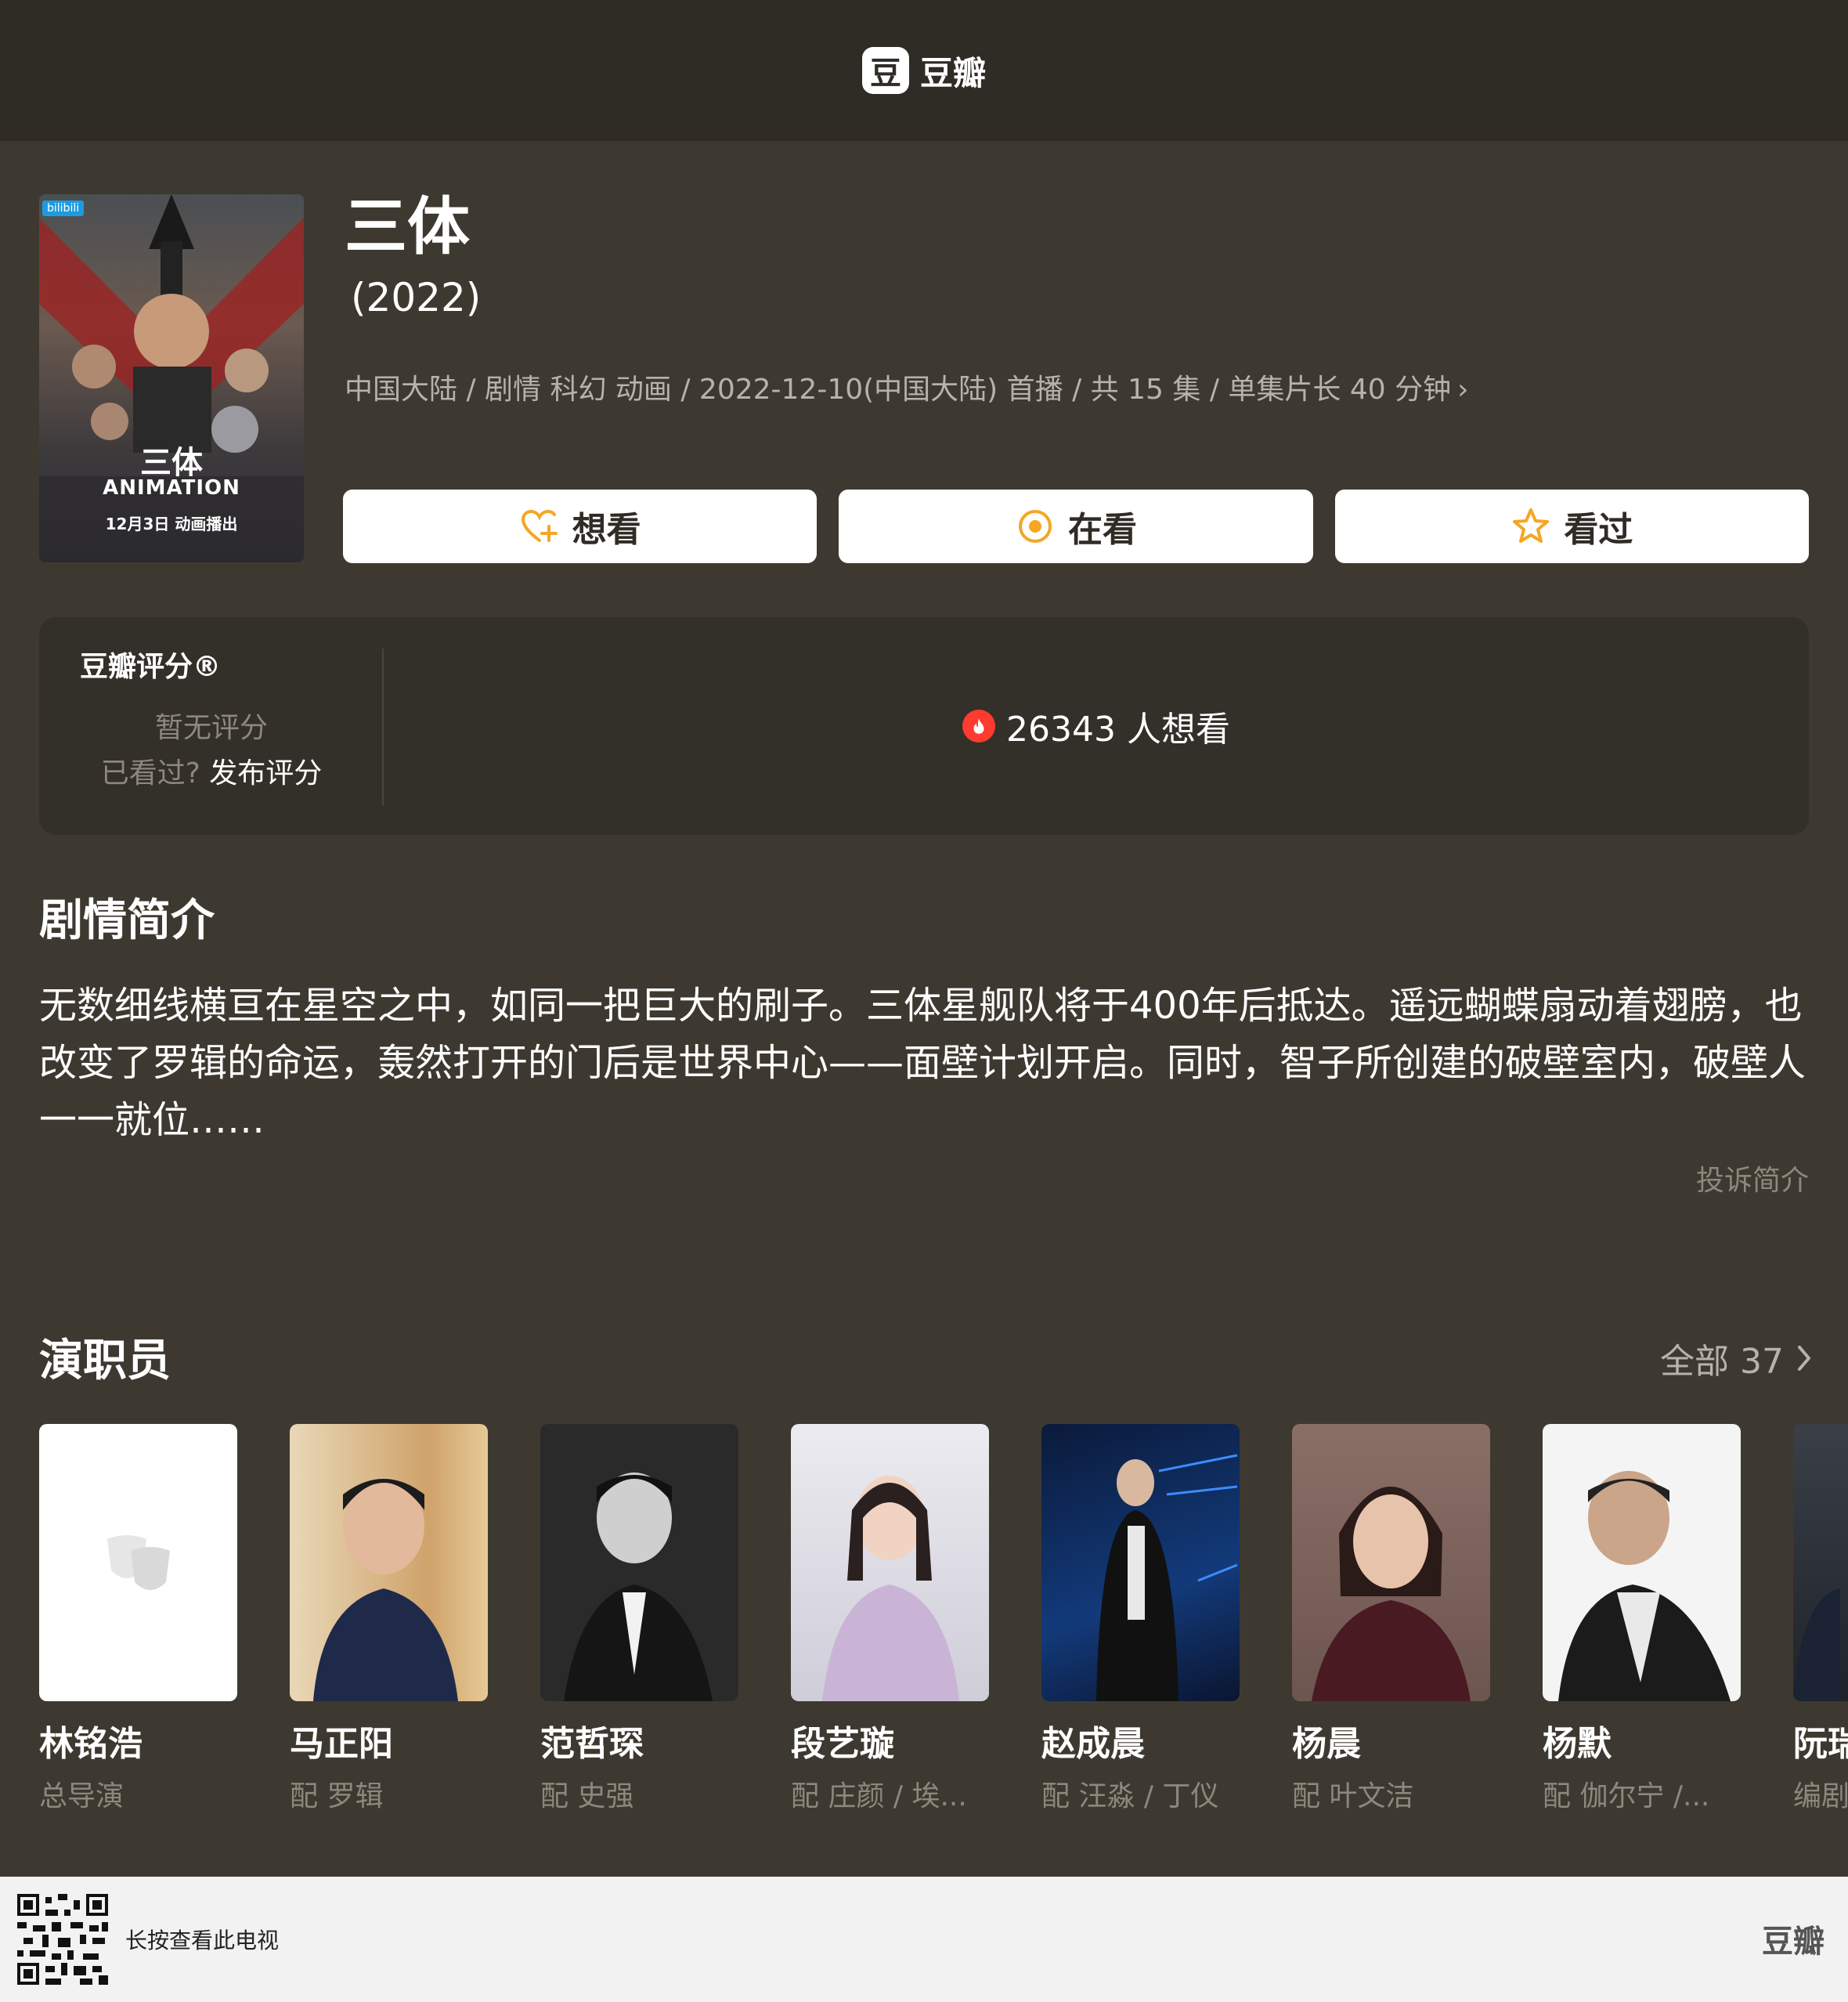 This screenshot has width=1848, height=2002. Describe the element at coordinates (587, 1796) in the screenshot. I see `cast-role: 配 史强` at that location.